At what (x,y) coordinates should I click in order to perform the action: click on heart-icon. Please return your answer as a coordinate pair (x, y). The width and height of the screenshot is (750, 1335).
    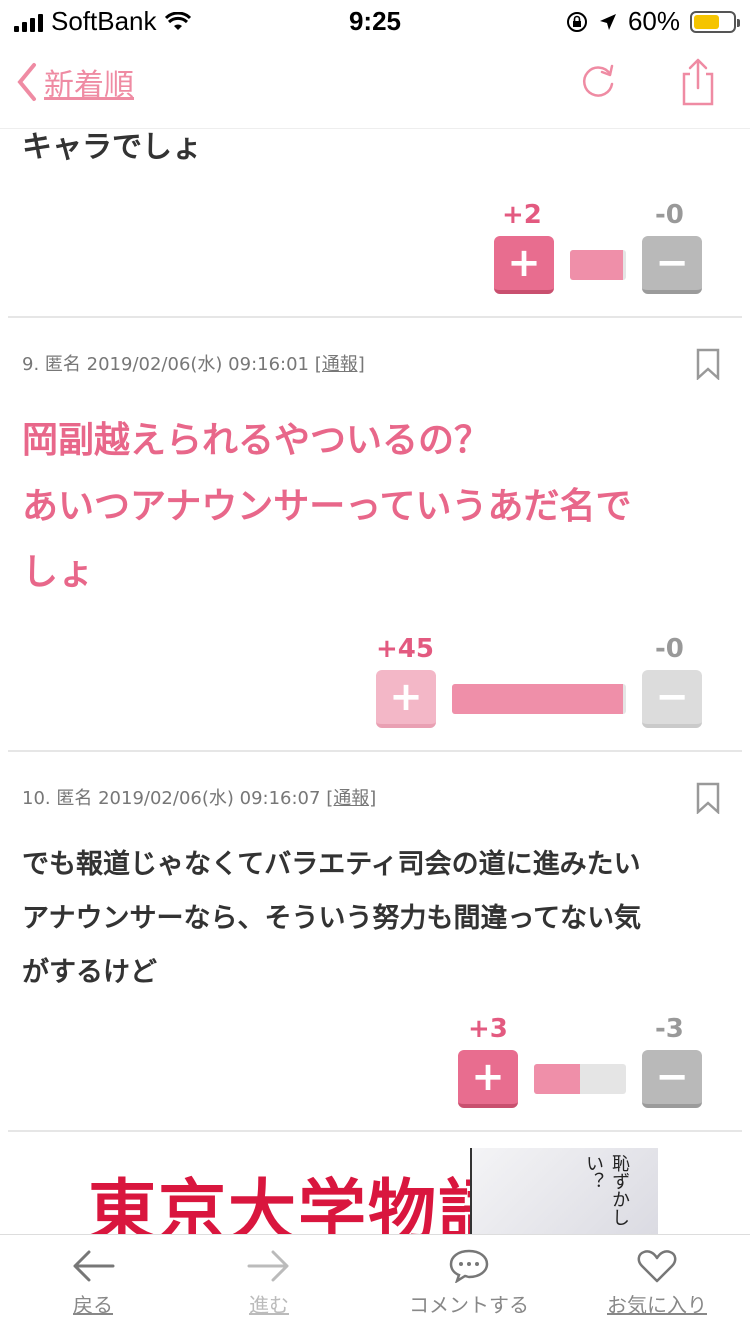
    Looking at the image, I should click on (657, 1266).